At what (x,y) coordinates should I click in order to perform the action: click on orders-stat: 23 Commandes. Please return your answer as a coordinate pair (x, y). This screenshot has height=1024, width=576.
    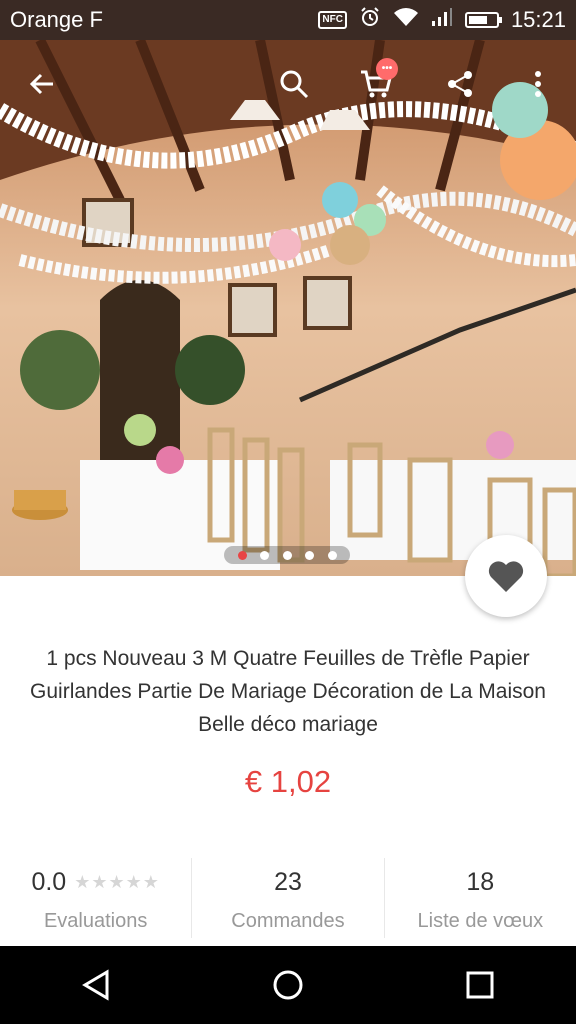
    Looking at the image, I should click on (287, 898).